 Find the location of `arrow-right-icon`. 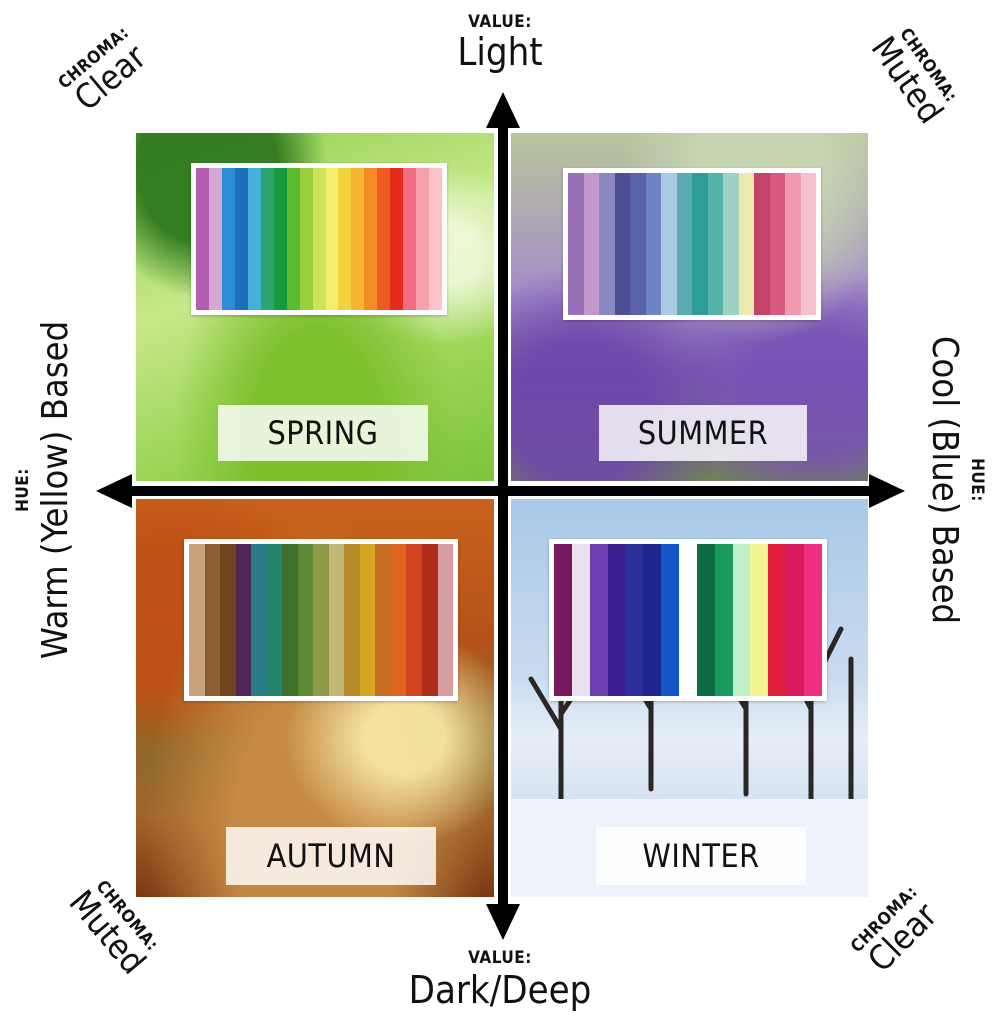

arrow-right-icon is located at coordinates (887, 491).